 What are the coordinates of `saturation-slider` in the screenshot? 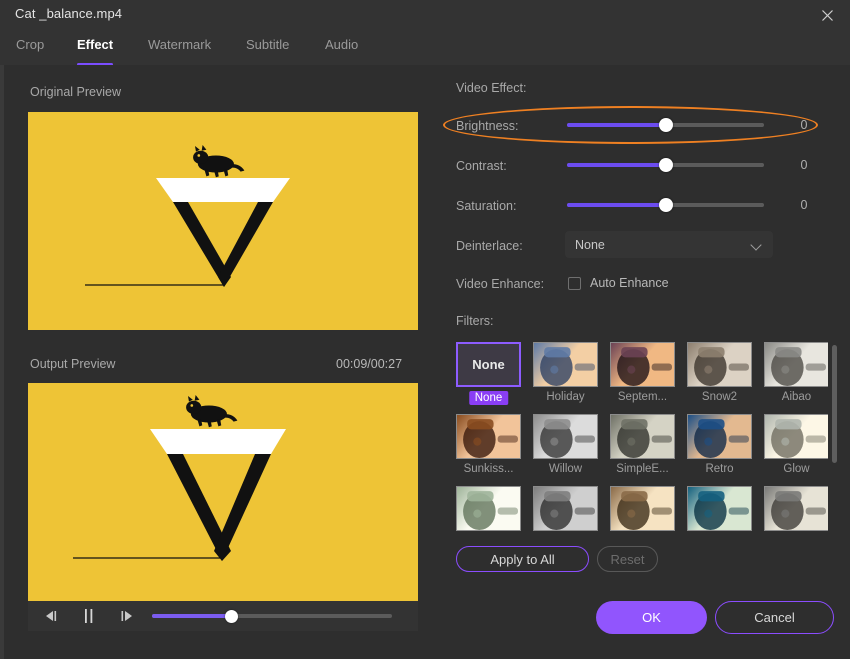 It's located at (665, 205).